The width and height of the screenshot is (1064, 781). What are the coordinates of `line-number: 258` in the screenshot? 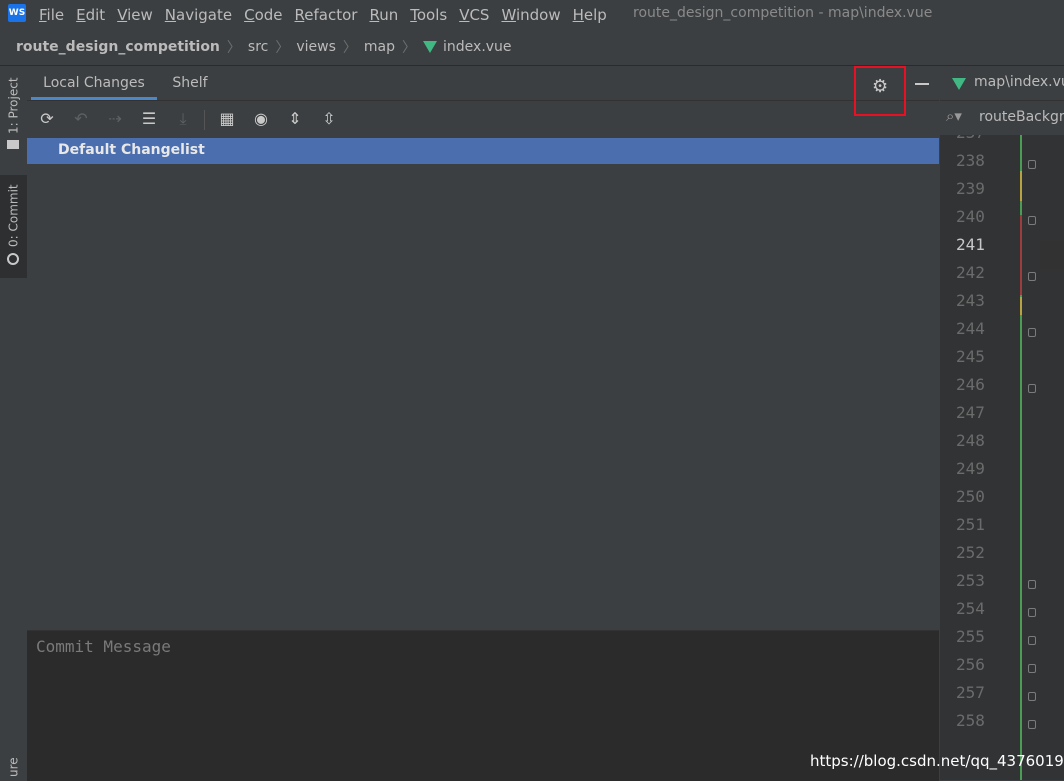 It's located at (976, 720).